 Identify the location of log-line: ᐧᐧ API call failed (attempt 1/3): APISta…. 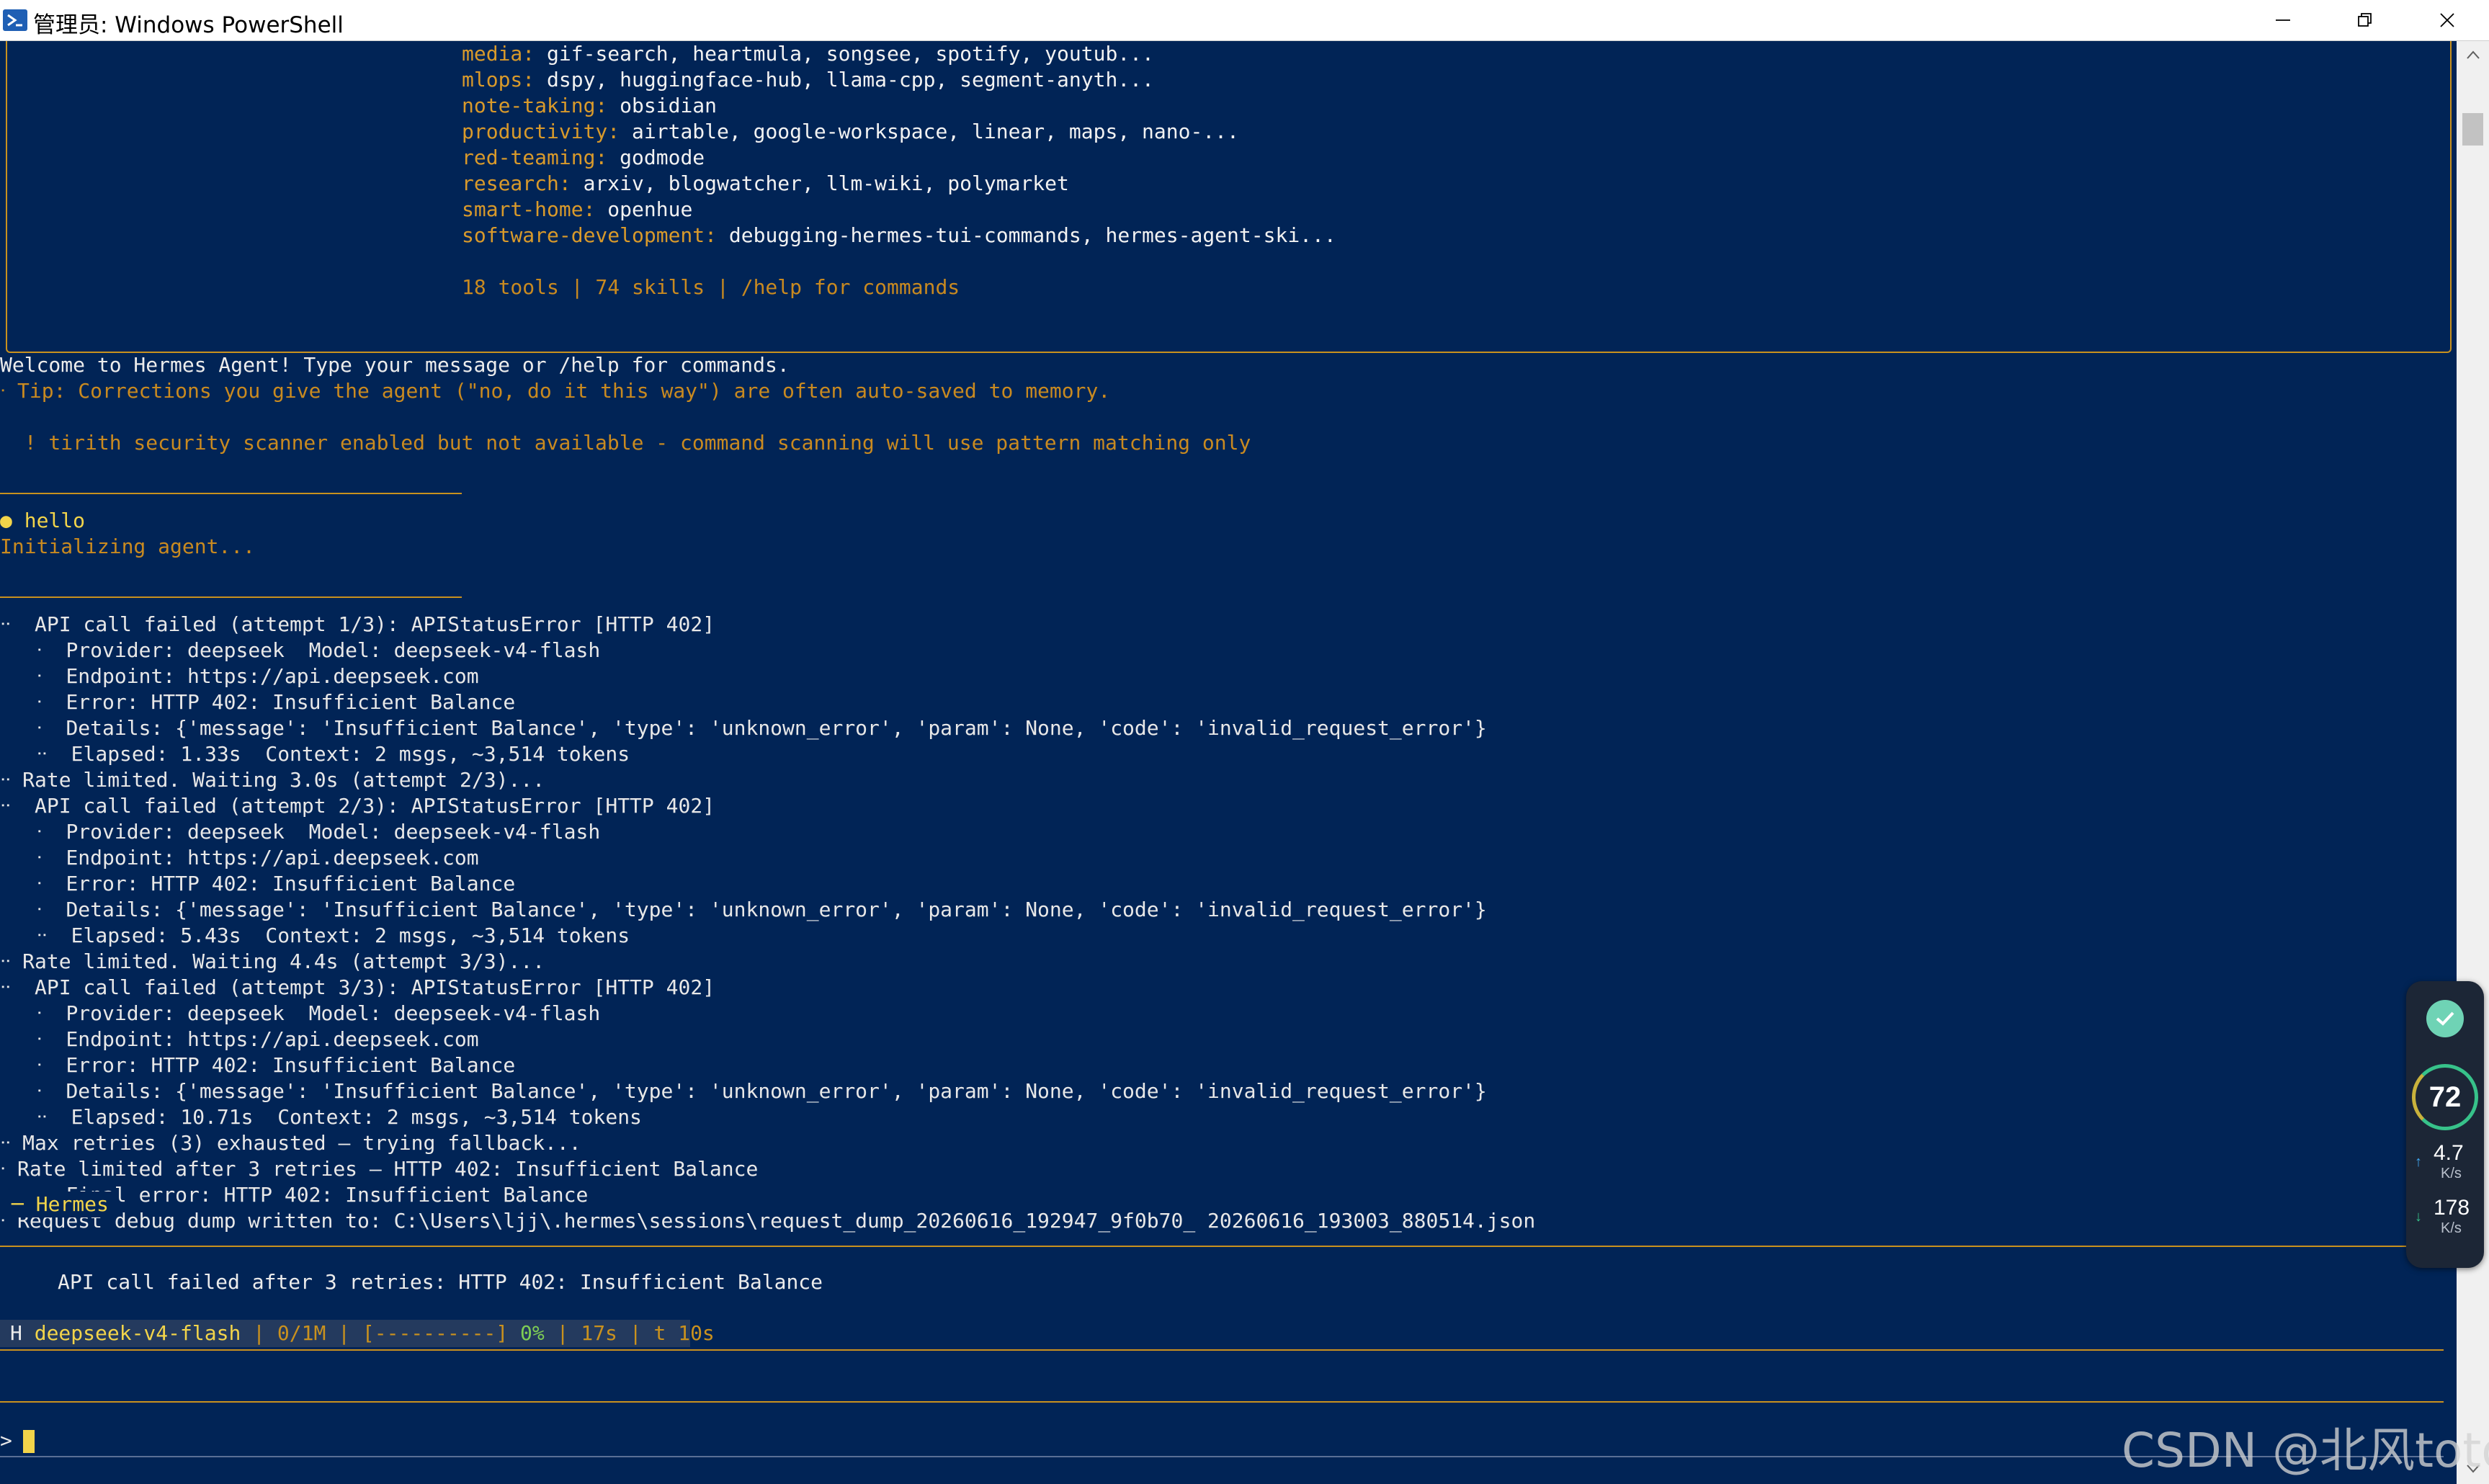
(358, 624).